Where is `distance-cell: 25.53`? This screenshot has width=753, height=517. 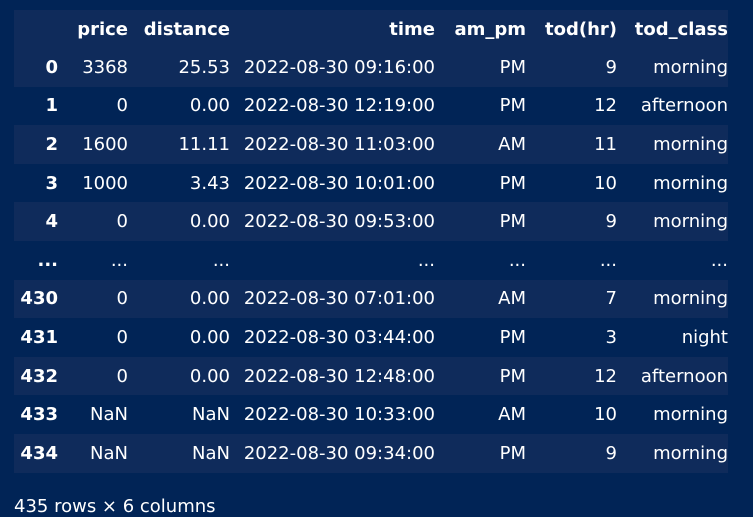 distance-cell: 25.53 is located at coordinates (204, 67).